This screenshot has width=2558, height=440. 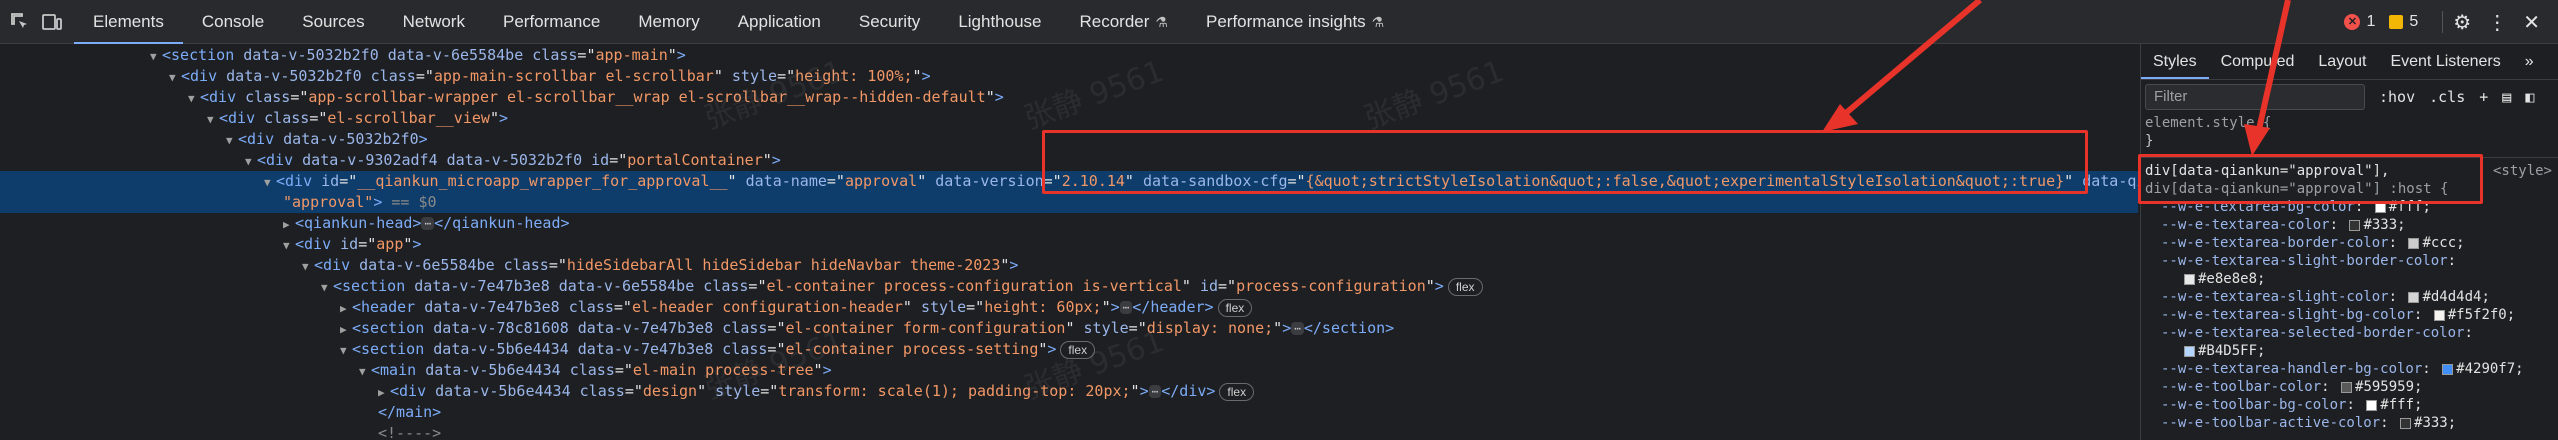 I want to click on gear-icon: ⚙, so click(x=2462, y=22).